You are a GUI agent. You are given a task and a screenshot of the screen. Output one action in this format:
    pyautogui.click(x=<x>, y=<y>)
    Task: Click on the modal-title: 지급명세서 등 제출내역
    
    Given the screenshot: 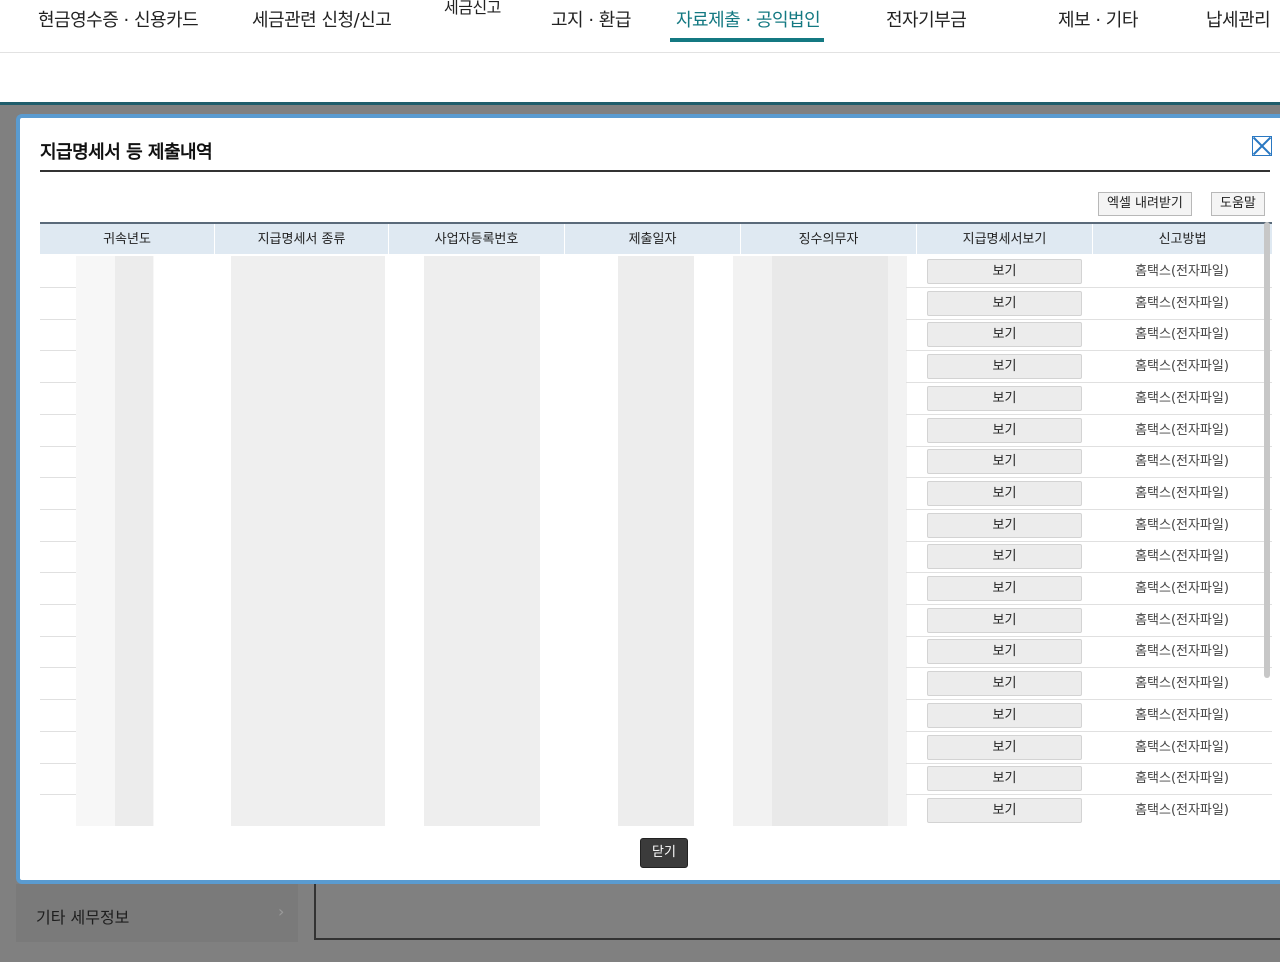 What is the action you would take?
    pyautogui.click(x=126, y=152)
    